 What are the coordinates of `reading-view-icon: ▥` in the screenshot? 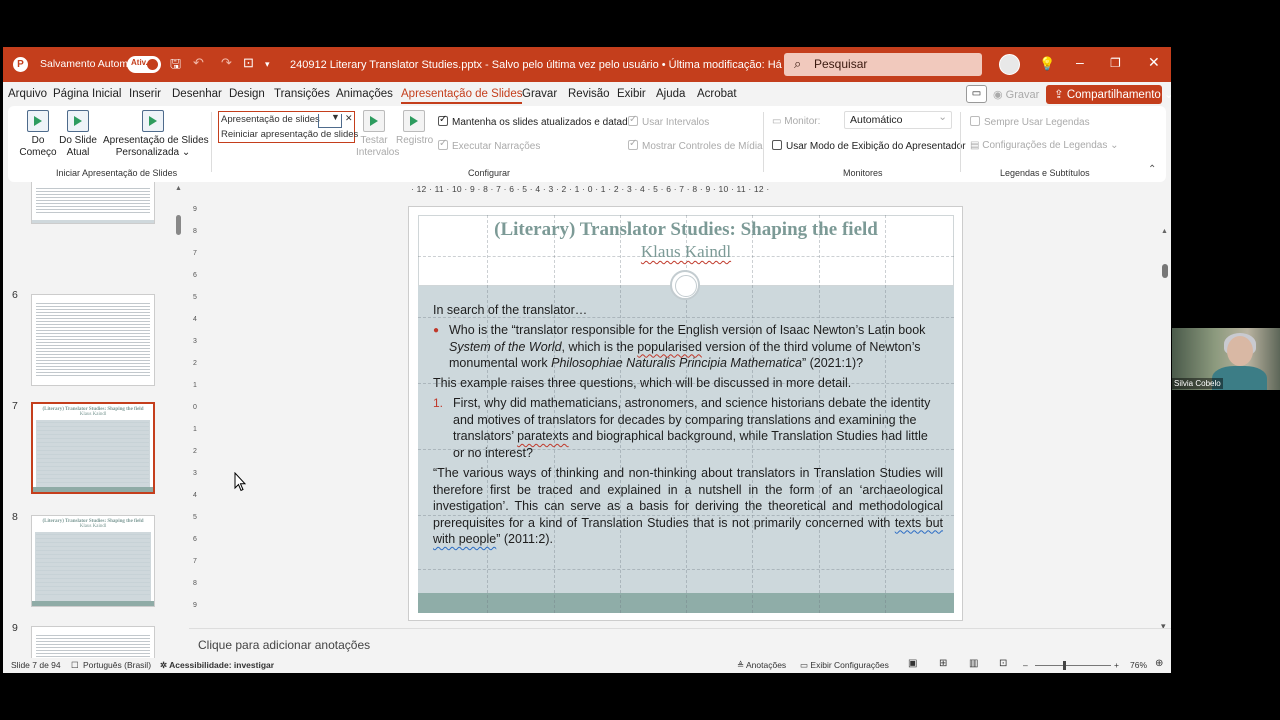 It's located at (973, 663).